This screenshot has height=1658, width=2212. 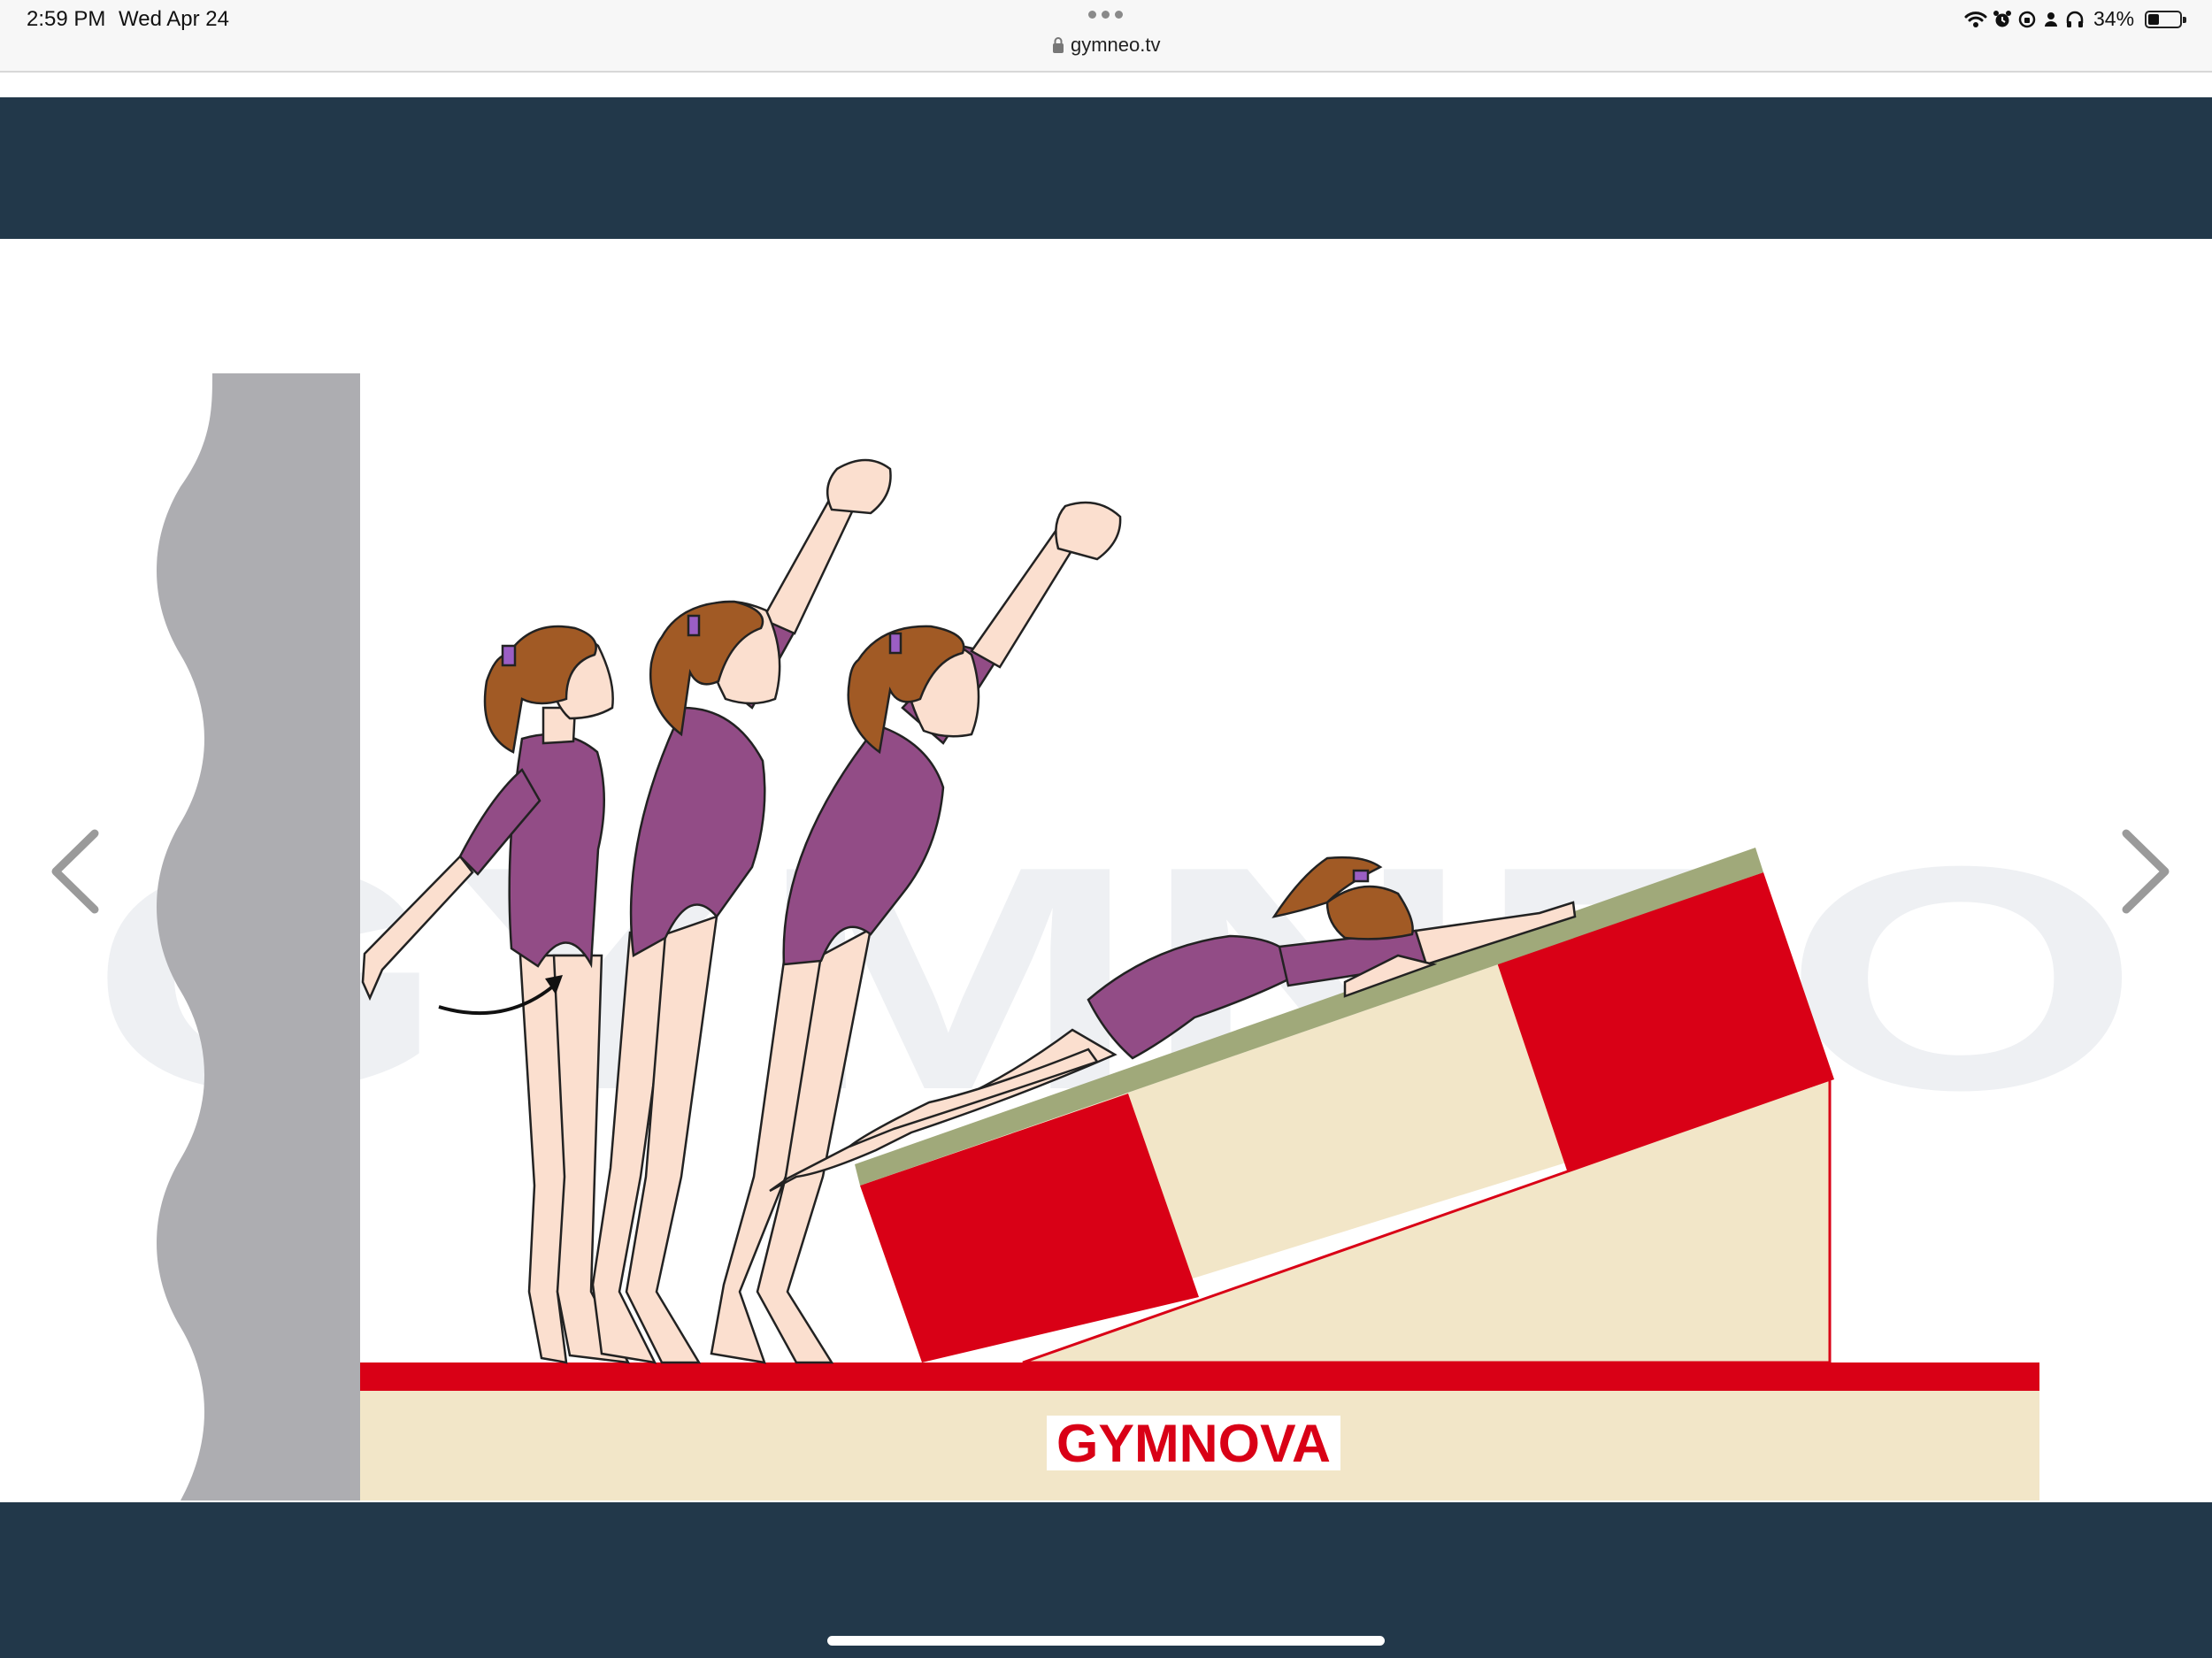 I want to click on lock-icon, so click(x=1059, y=45).